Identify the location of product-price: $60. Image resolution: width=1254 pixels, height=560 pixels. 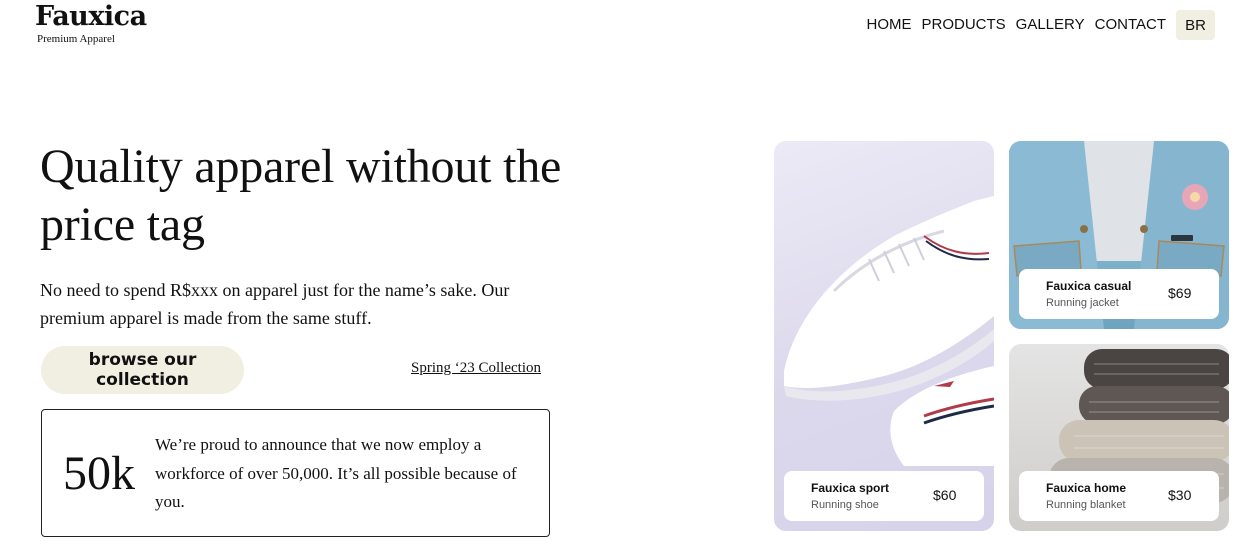
(945, 495).